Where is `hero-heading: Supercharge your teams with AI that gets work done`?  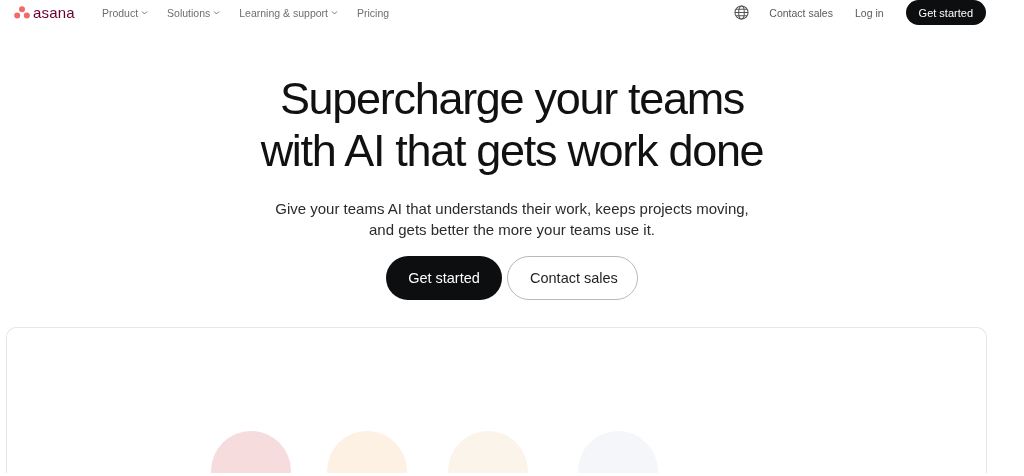 hero-heading: Supercharge your teams with AI that gets work done is located at coordinates (512, 125).